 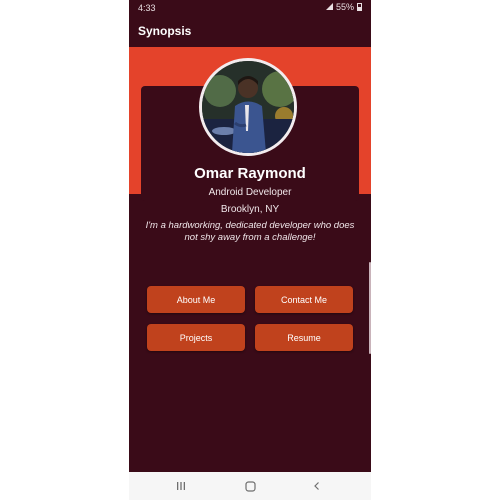 I want to click on system-nav-bar, so click(x=250, y=486).